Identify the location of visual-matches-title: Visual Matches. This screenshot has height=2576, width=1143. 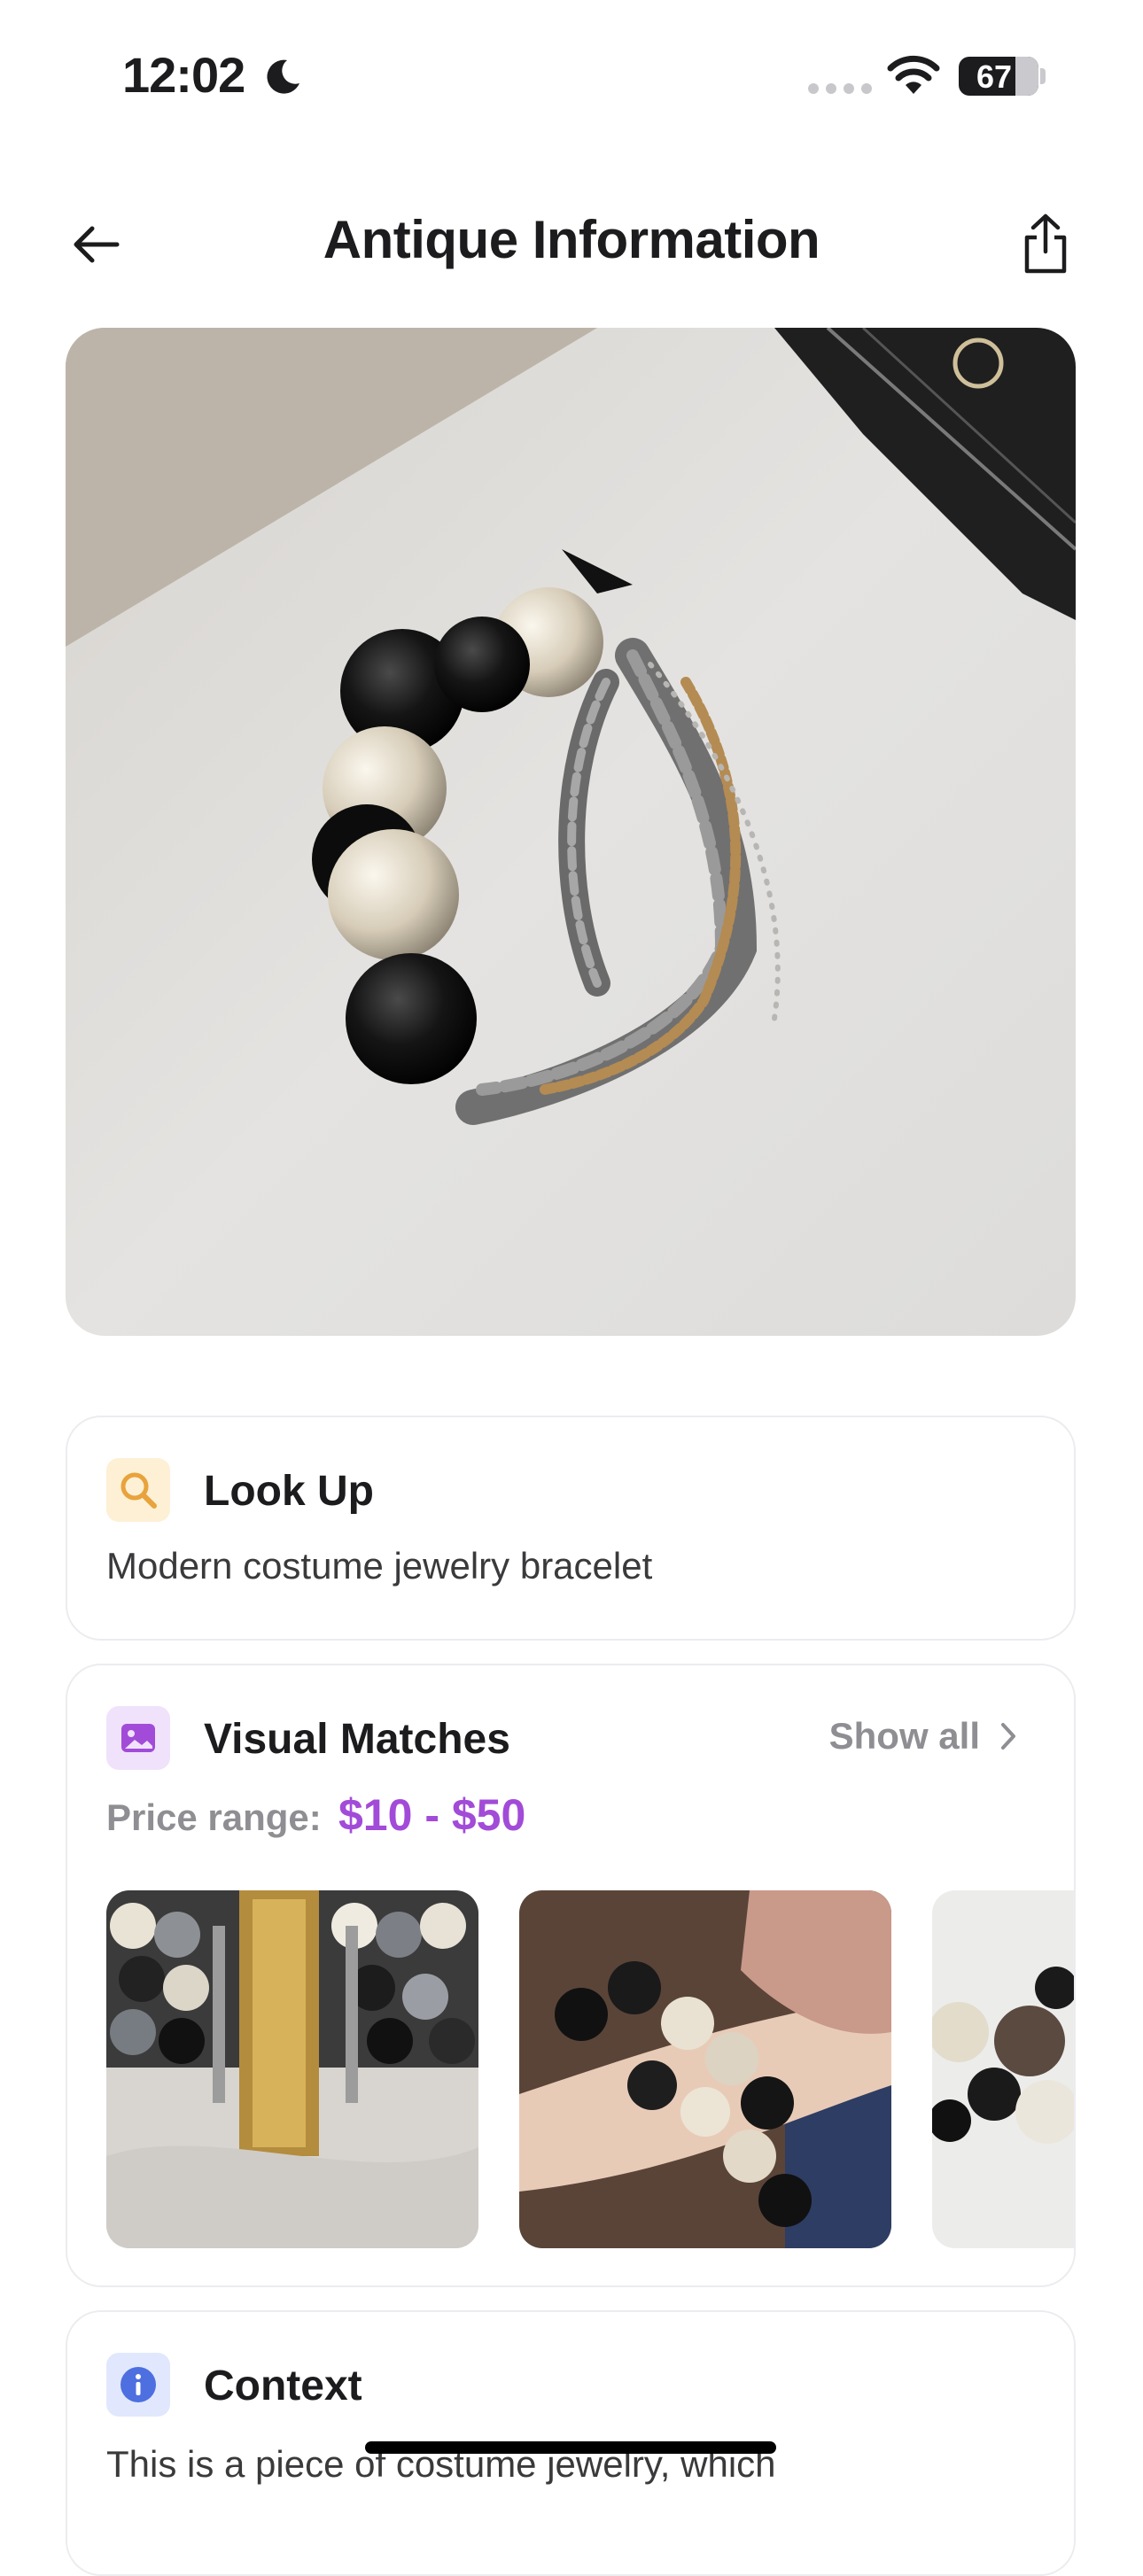
(357, 1739).